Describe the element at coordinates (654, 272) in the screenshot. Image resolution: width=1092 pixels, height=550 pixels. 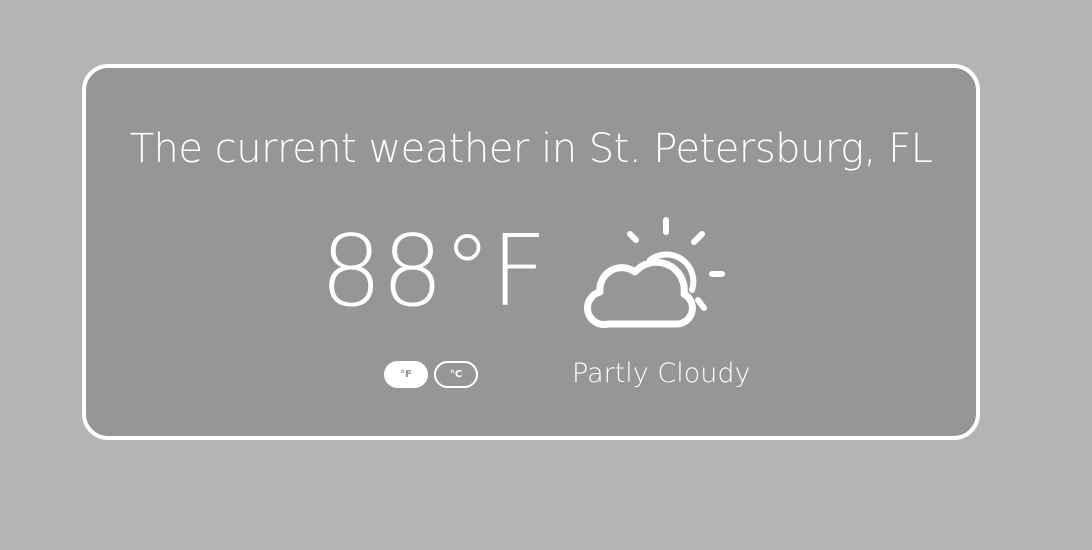
I see `partly-cloudy-icon` at that location.